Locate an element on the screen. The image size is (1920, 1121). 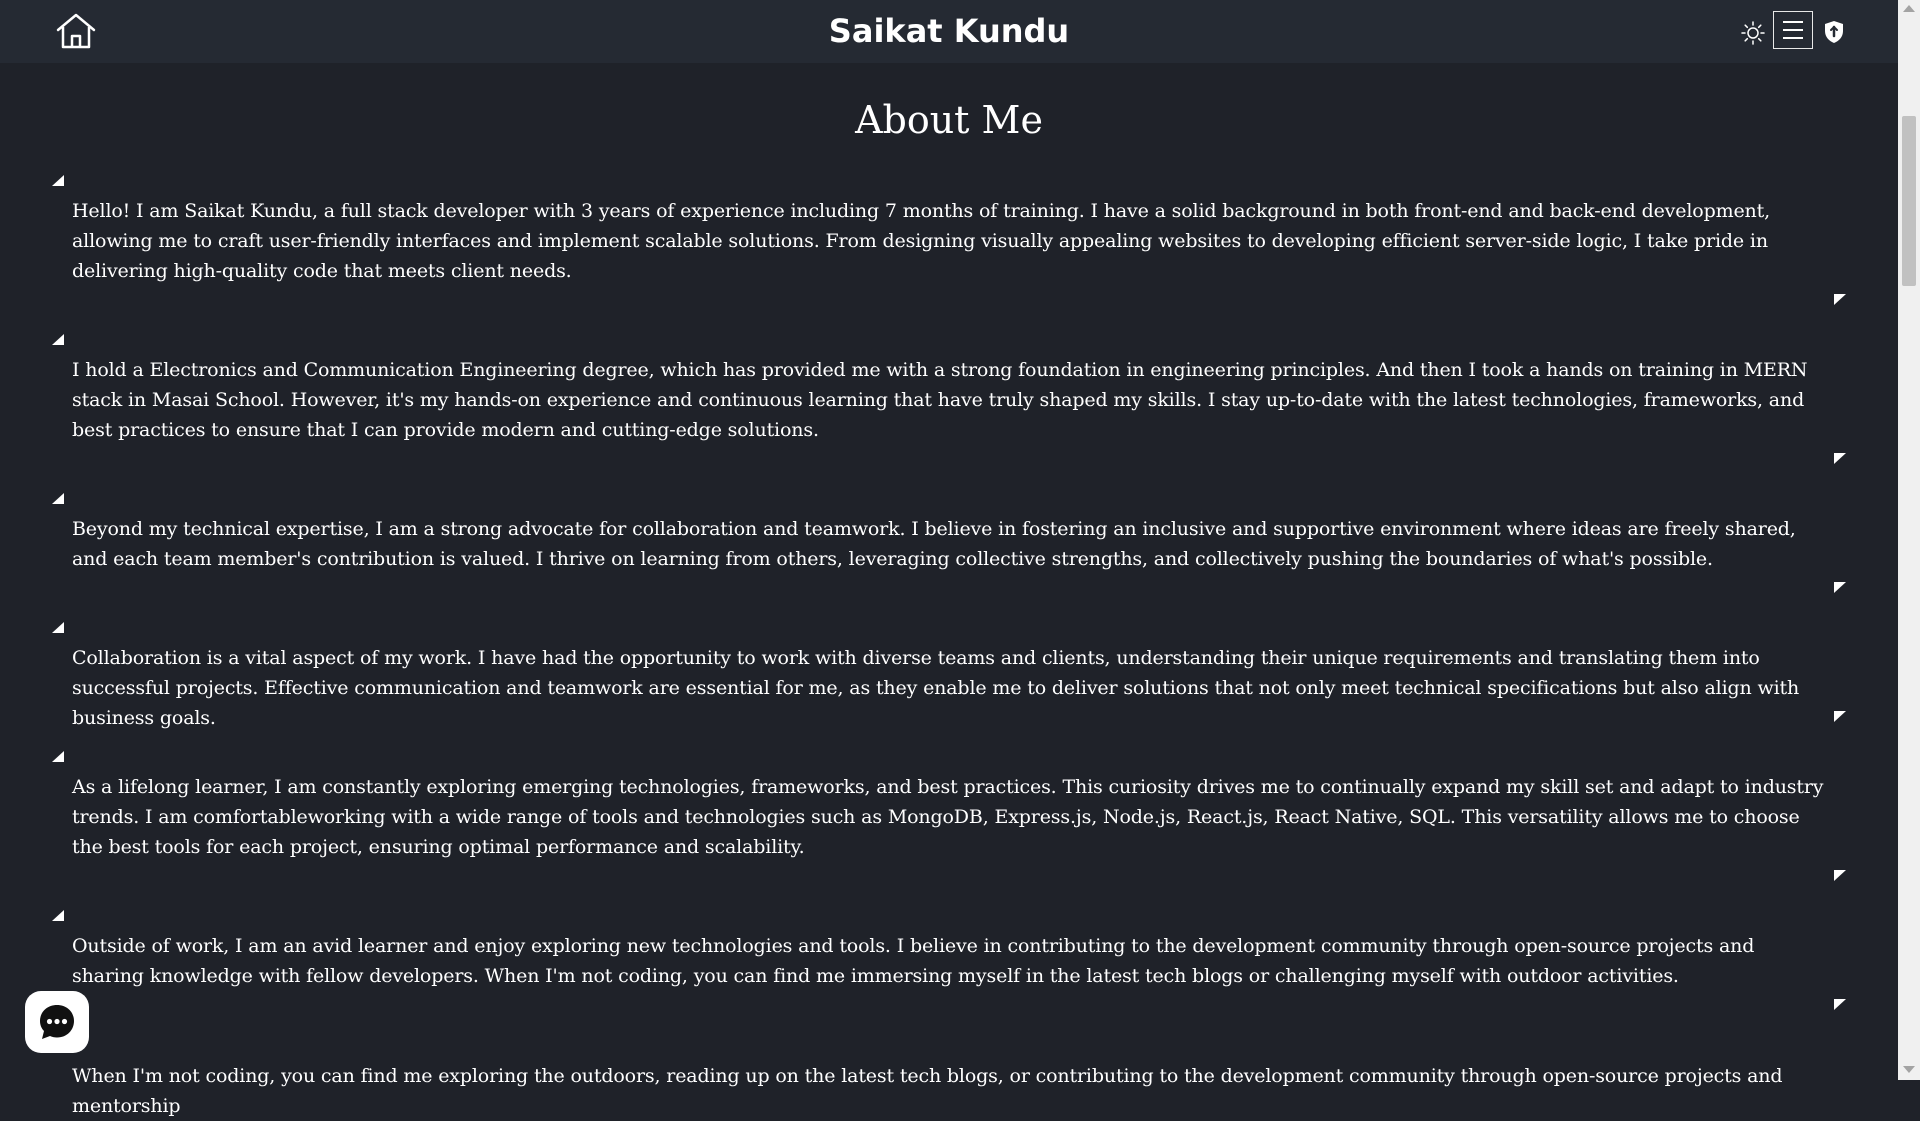
hamburger-menu-button is located at coordinates (1793, 30).